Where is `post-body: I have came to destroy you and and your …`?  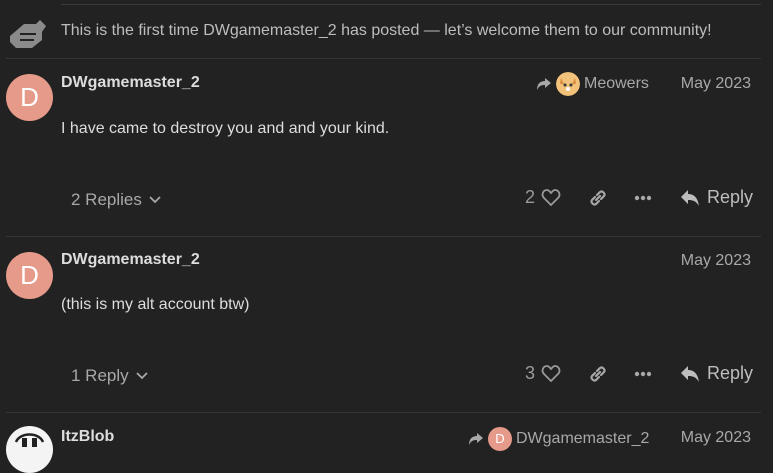 post-body: I have came to destroy you and and your … is located at coordinates (225, 128).